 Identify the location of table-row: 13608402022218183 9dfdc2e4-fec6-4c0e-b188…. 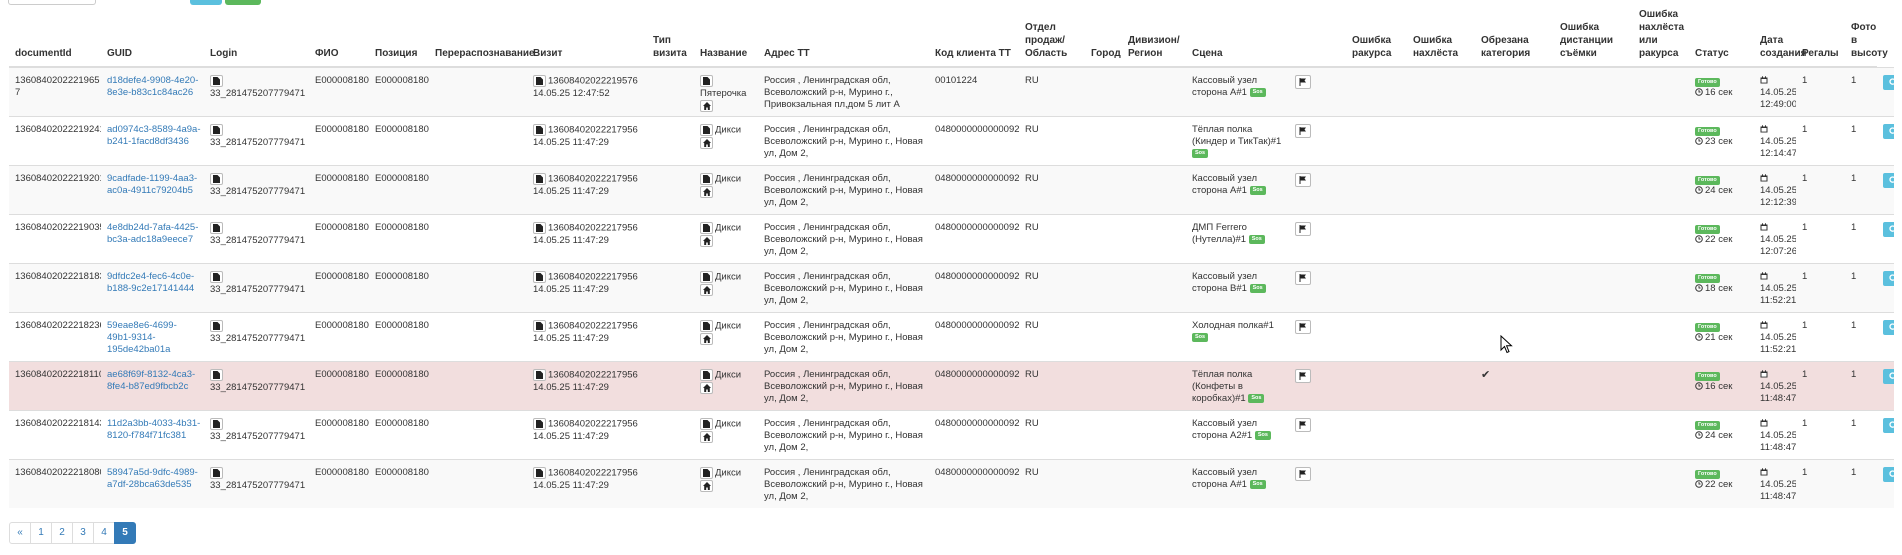
(951, 288).